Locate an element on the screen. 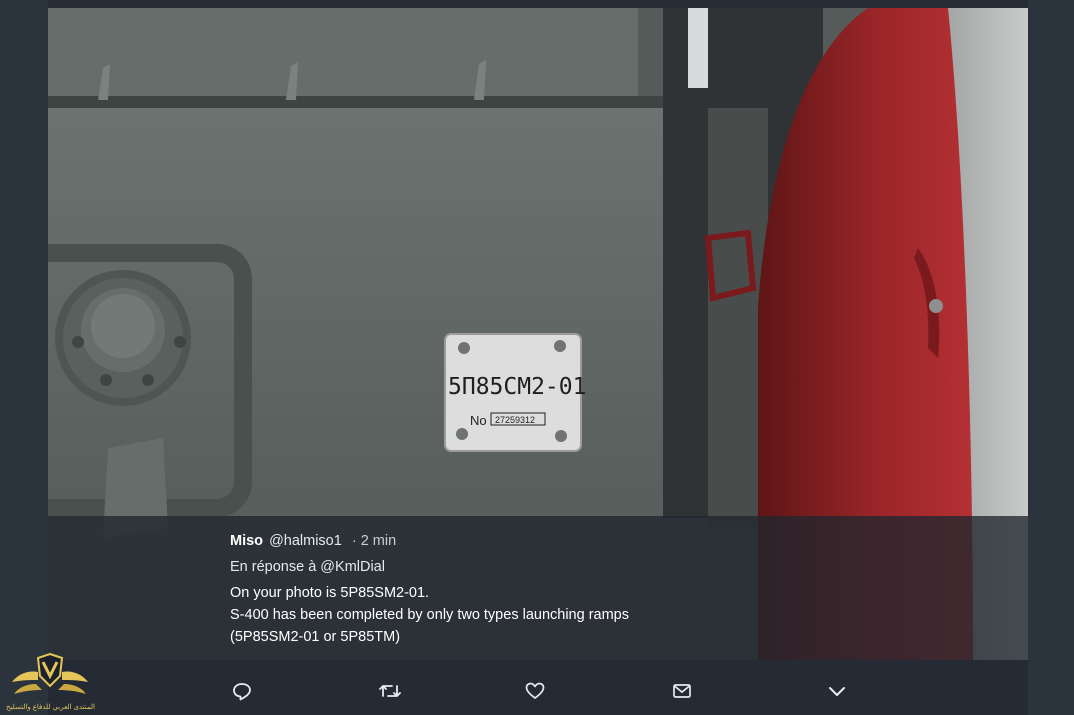 Image resolution: width=1074 pixels, height=715 pixels. tweet-time: · 2 min is located at coordinates (374, 541).